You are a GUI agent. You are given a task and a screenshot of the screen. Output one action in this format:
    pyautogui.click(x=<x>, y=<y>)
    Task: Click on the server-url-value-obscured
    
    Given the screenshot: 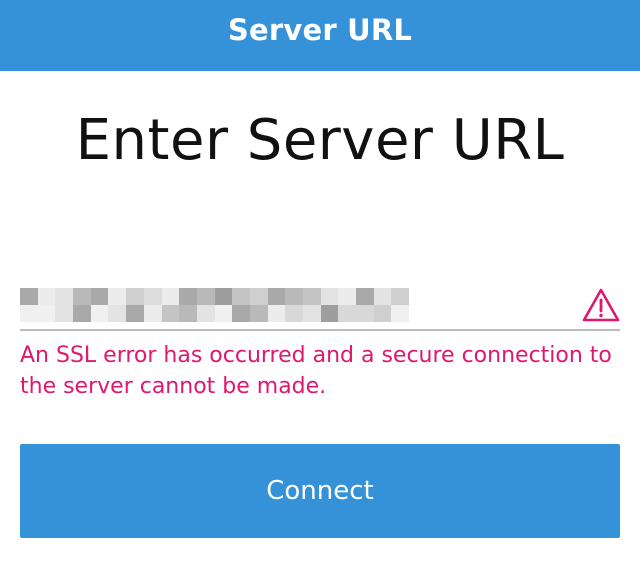 What is the action you would take?
    pyautogui.click(x=215, y=306)
    